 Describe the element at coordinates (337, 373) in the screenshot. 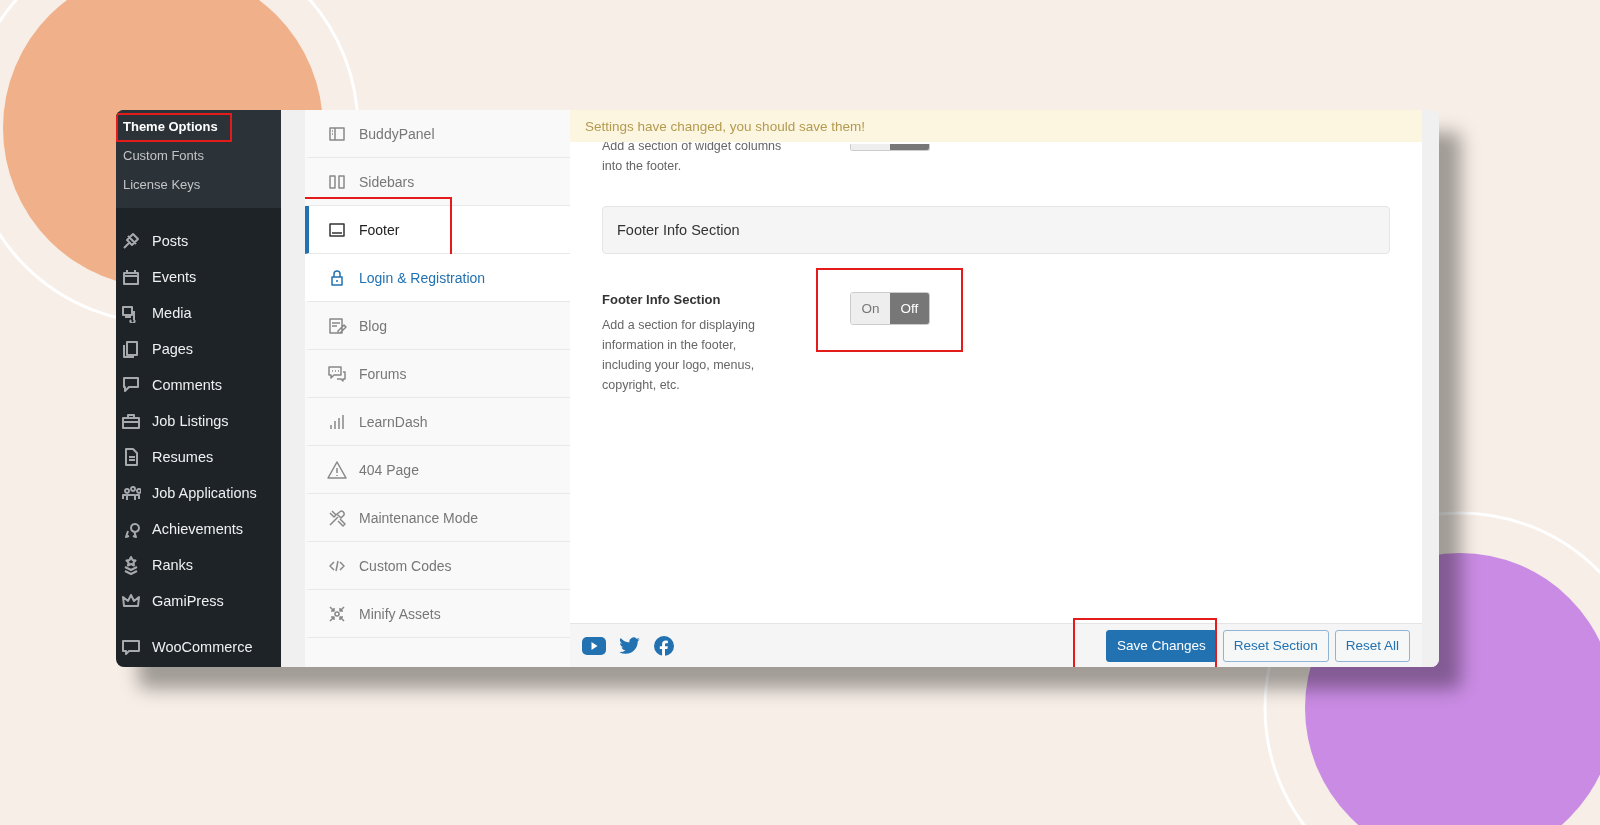

I see `chat-icon` at that location.